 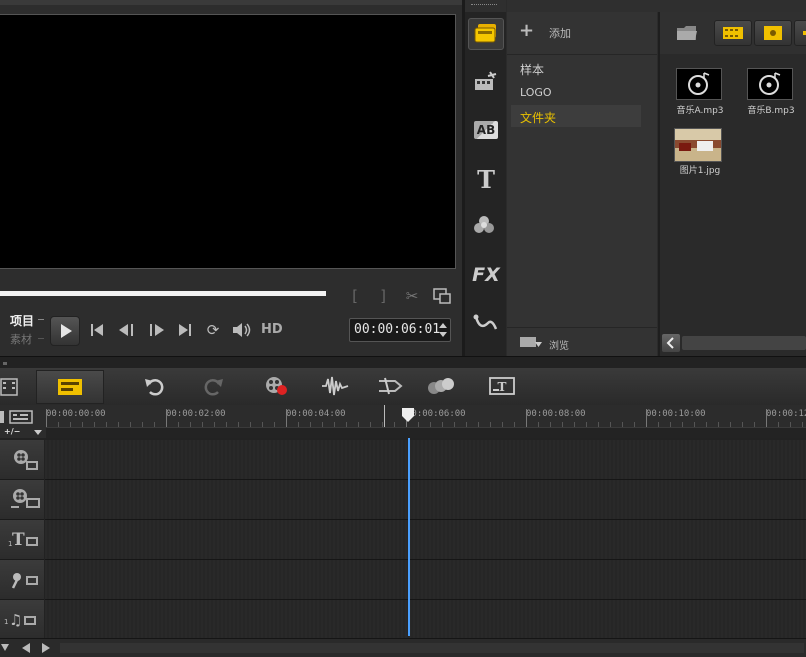 I want to click on folder-list-divider, so click(x=582, y=54).